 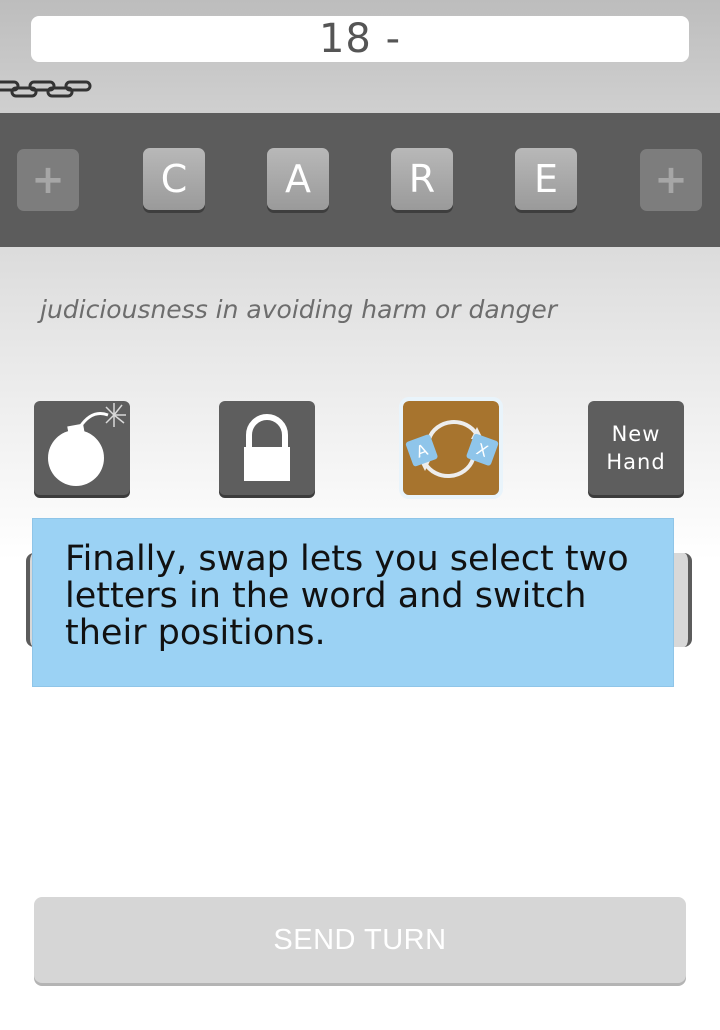 I want to click on letter-tile: R, so click(x=422, y=179).